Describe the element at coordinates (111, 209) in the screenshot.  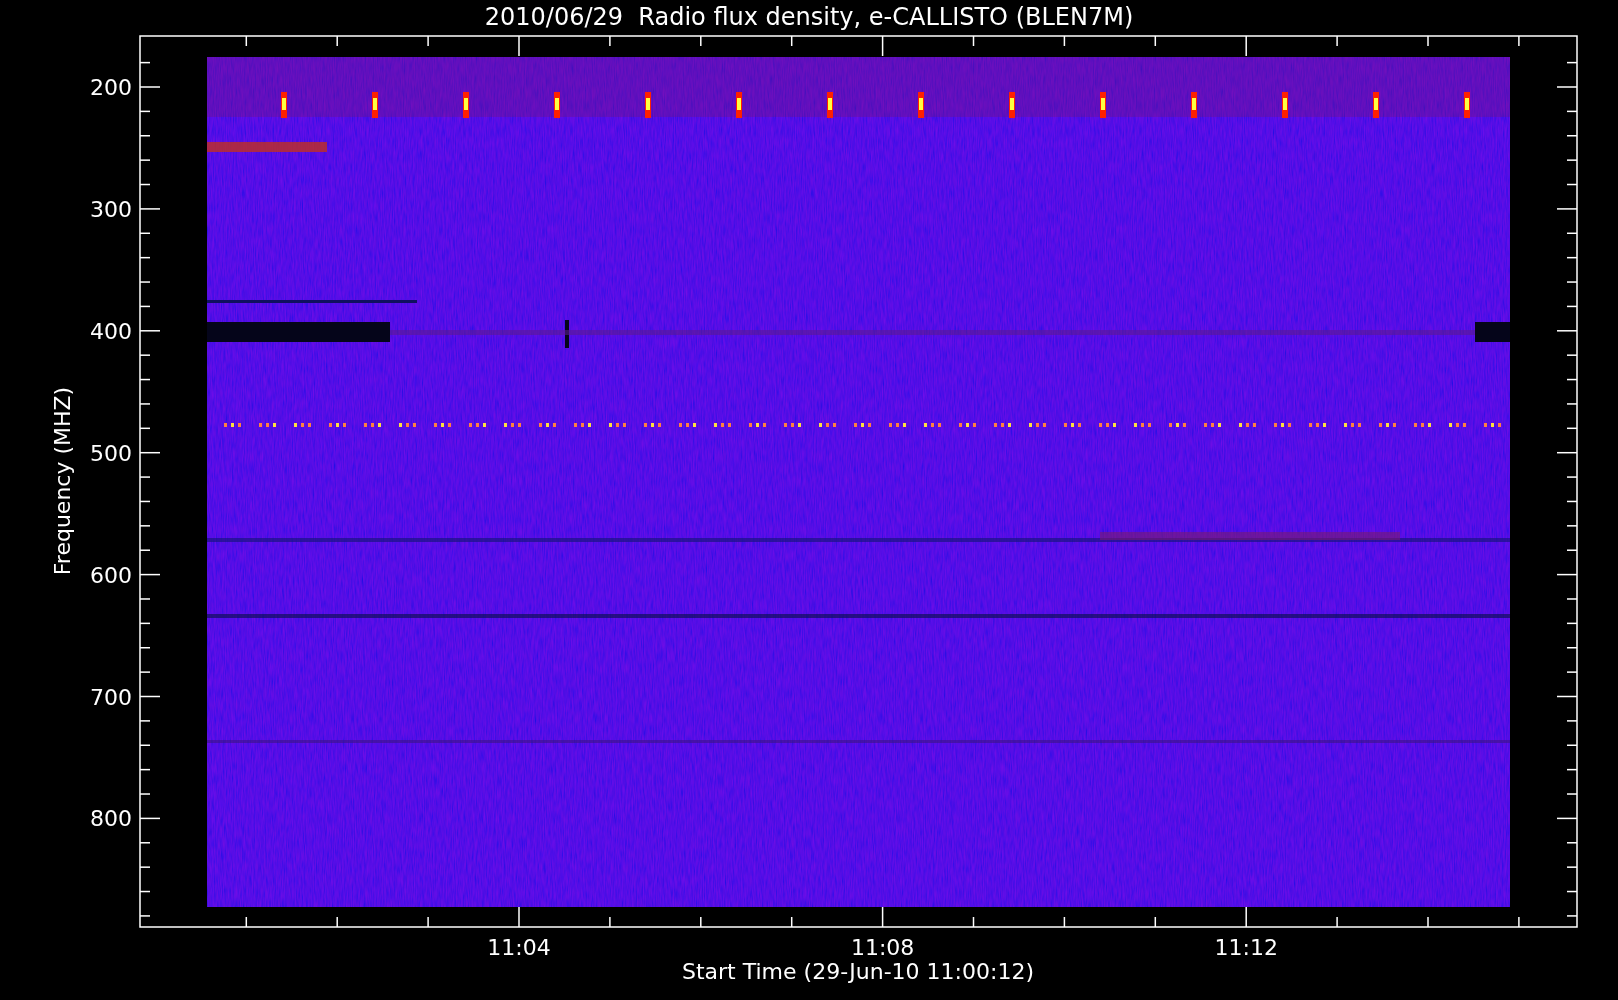
I see `y-tick-label: 300` at that location.